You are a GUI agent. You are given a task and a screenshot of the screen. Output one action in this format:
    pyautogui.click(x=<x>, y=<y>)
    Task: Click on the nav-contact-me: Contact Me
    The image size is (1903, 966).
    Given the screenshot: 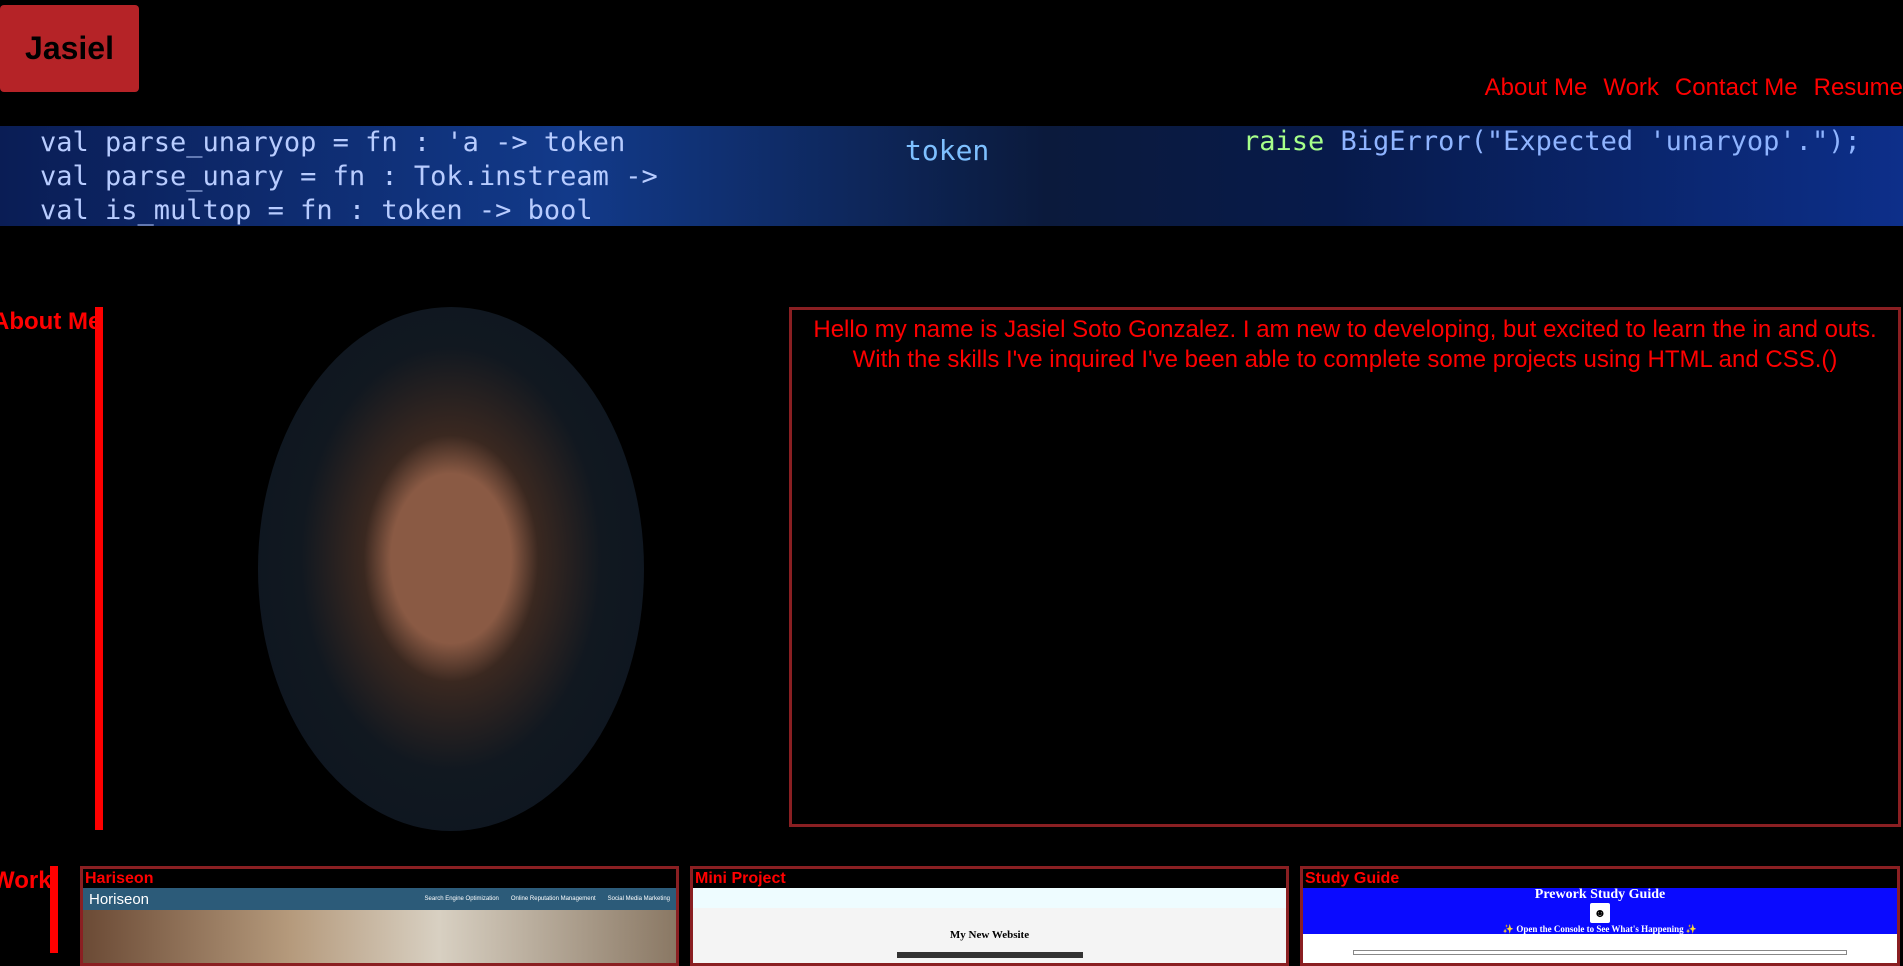 What is the action you would take?
    pyautogui.click(x=1736, y=88)
    